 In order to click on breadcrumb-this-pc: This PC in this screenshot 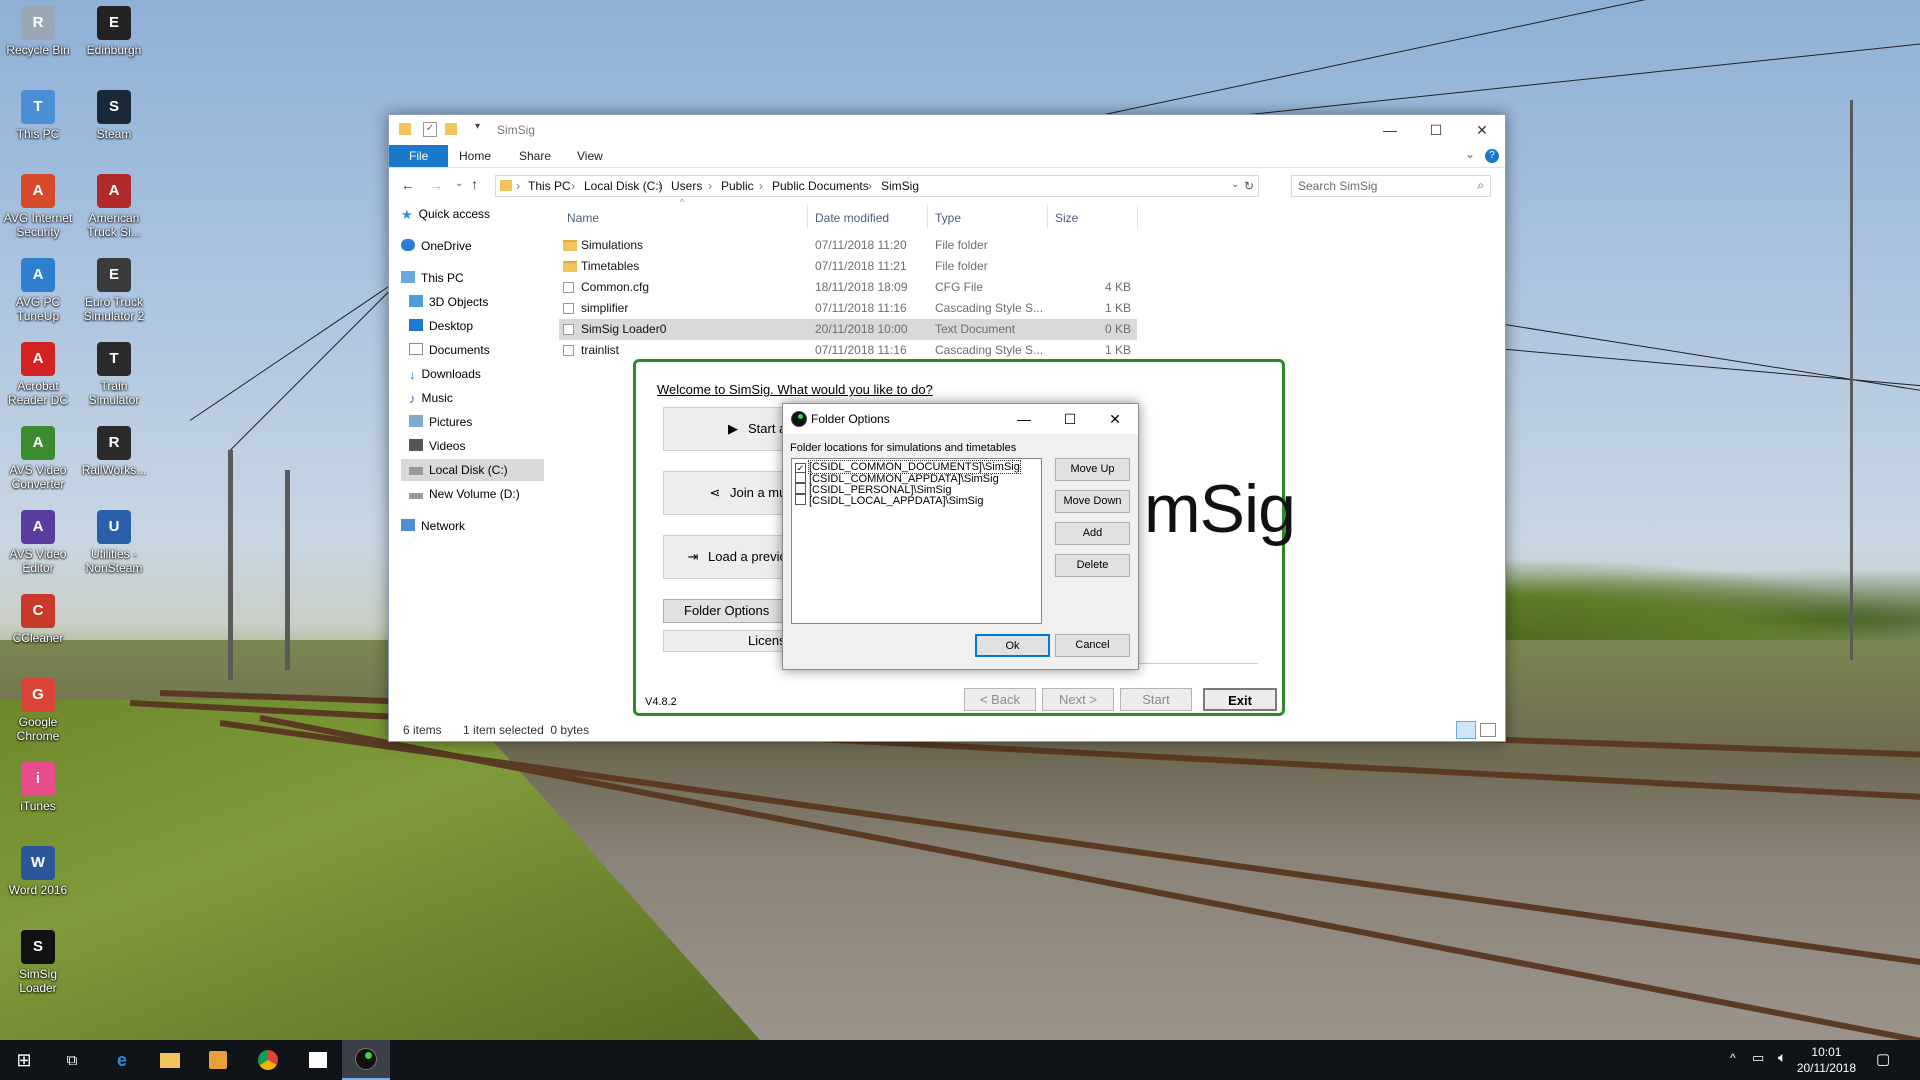, I will do `click(549, 186)`.